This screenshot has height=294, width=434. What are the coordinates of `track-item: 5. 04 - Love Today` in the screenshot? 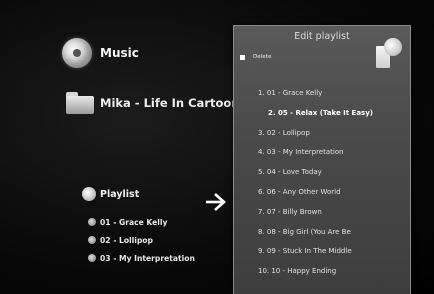 It's located at (333, 173).